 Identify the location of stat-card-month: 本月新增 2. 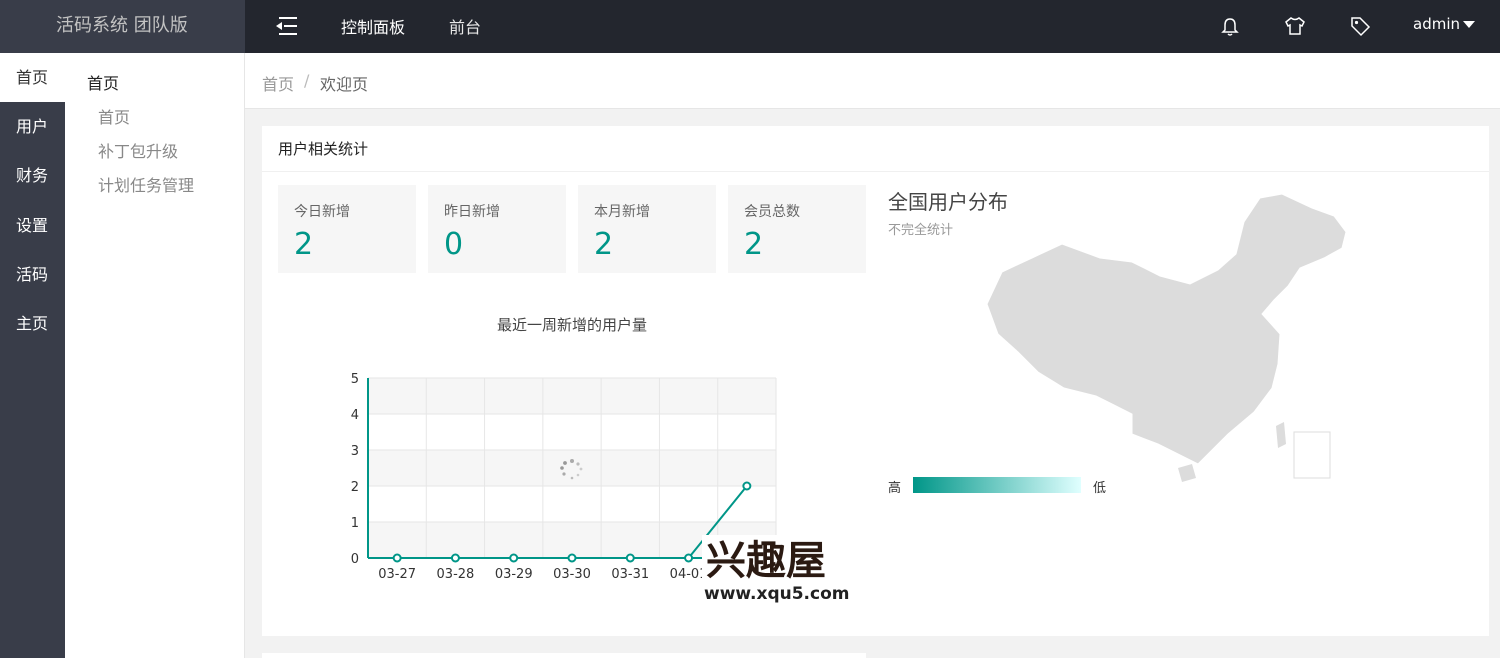
(647, 229).